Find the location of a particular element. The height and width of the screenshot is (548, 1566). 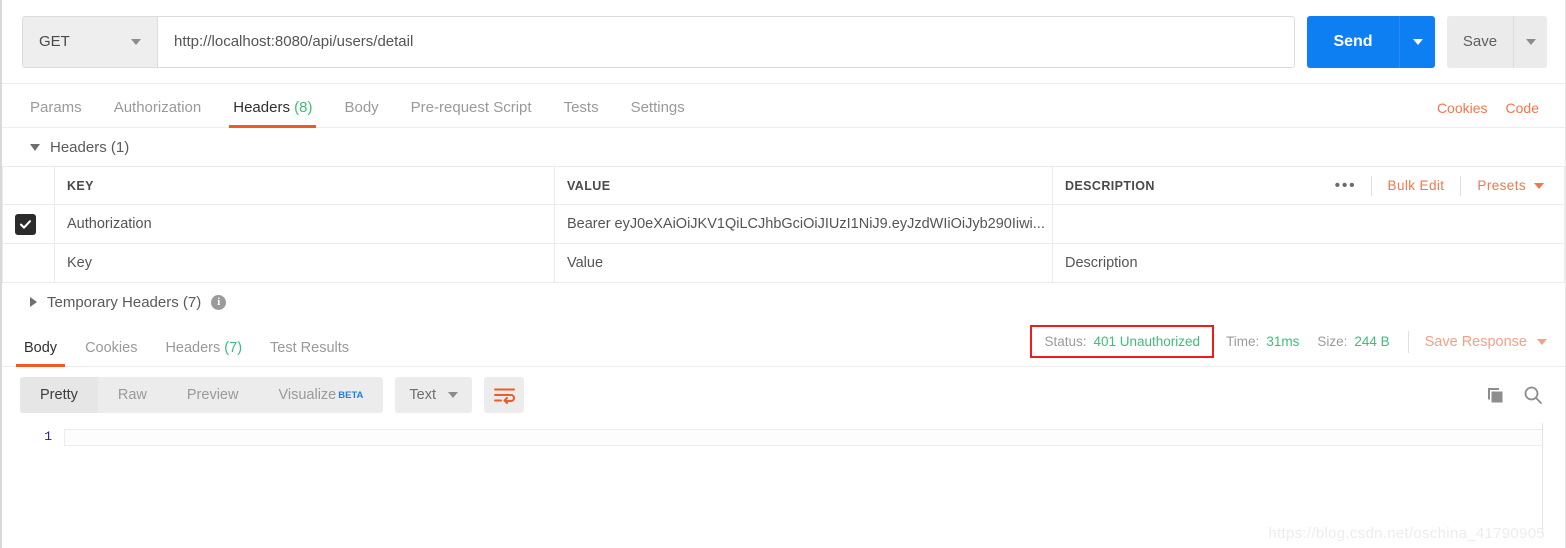

view-mode-raw: Raw is located at coordinates (132, 395).